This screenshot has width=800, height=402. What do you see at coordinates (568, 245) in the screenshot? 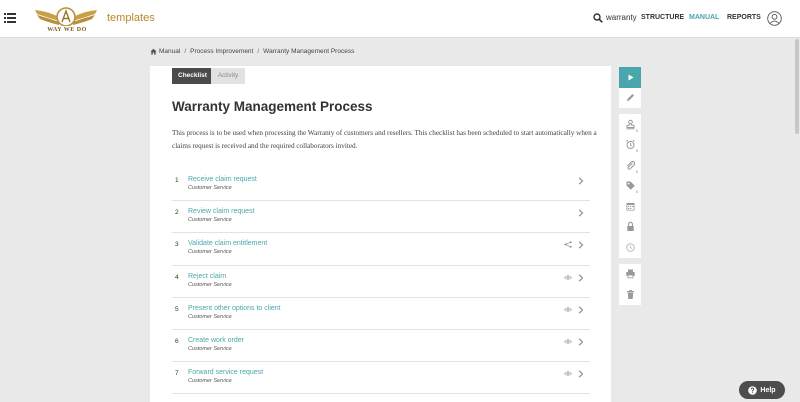
I see `share-icon` at bounding box center [568, 245].